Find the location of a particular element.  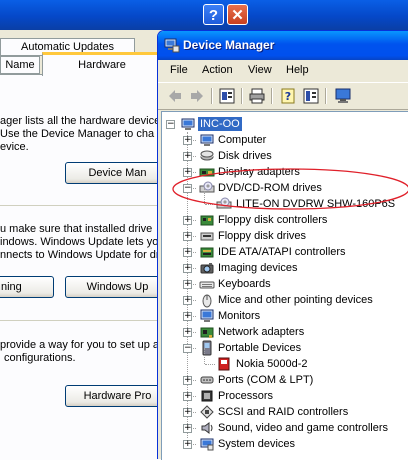

tab-hardware: Hardware is located at coordinates (102, 64).